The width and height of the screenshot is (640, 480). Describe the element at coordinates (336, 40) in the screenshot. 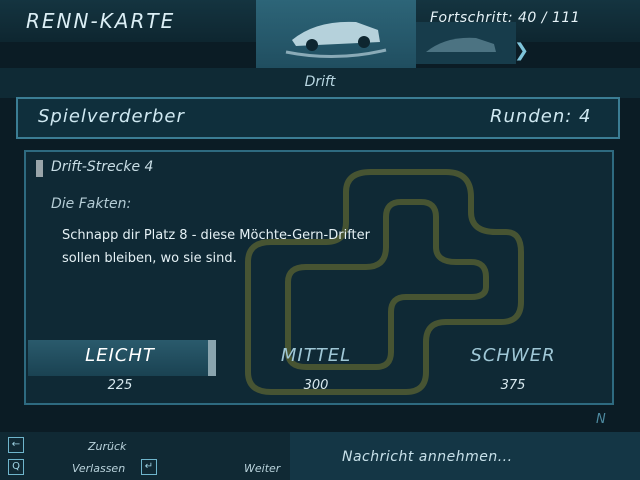

I see `car-drift-icon` at that location.